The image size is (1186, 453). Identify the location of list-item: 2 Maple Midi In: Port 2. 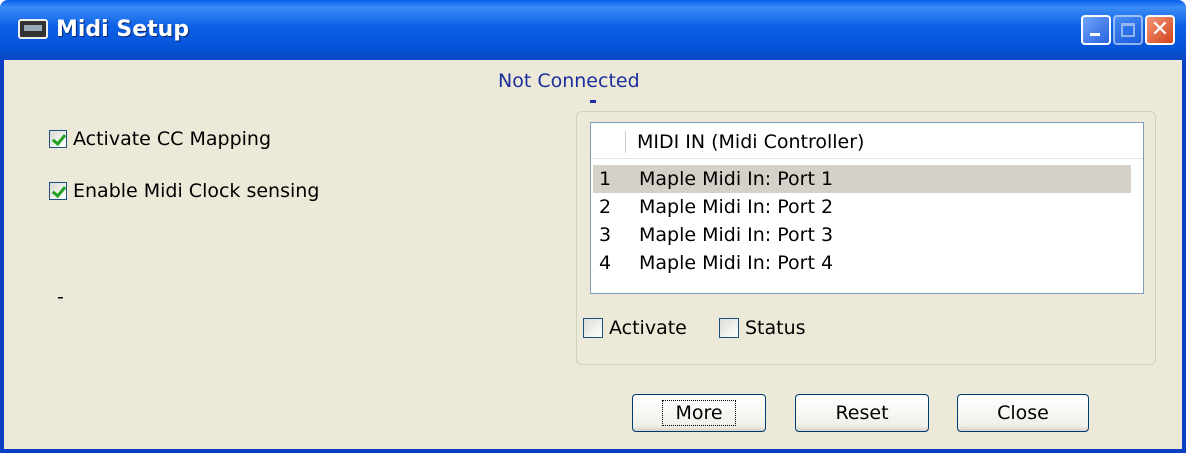
(862, 207).